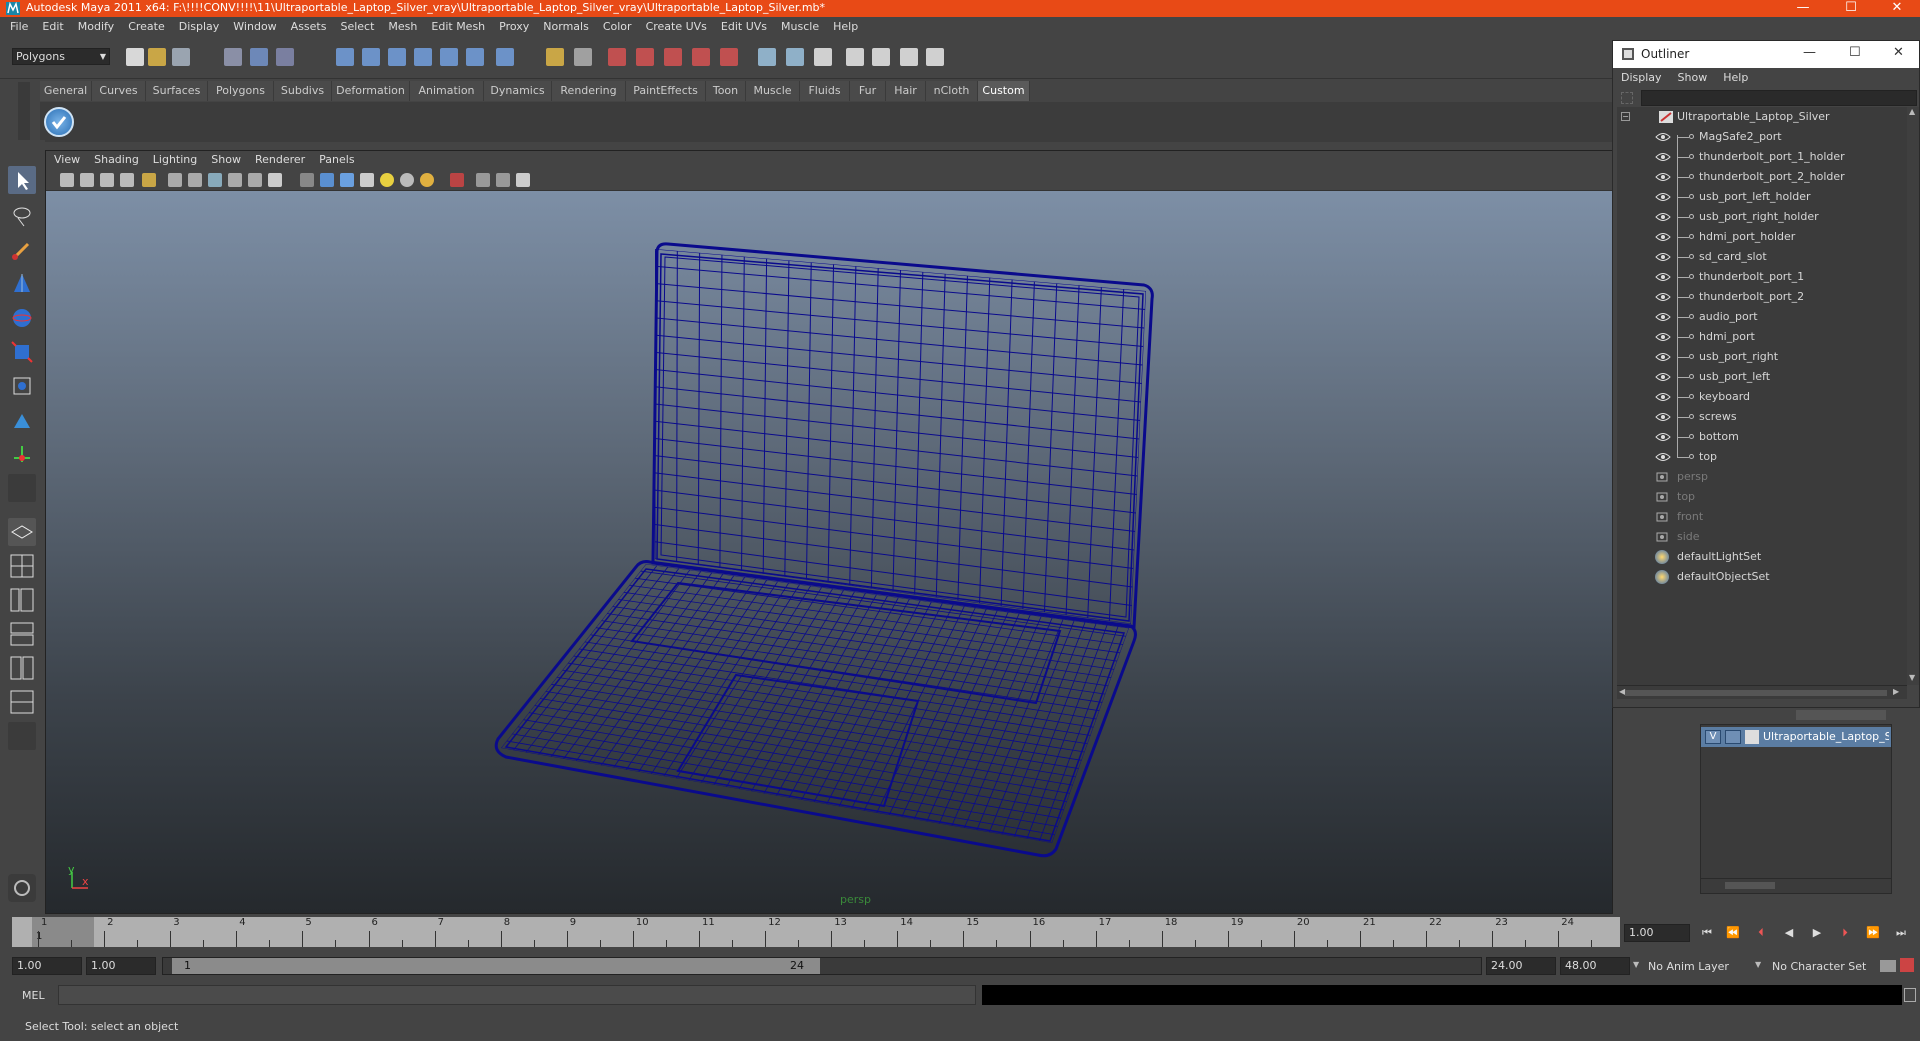  Describe the element at coordinates (1758, 964) in the screenshot. I see `character-set-chevron-down-icon: ▼` at that location.